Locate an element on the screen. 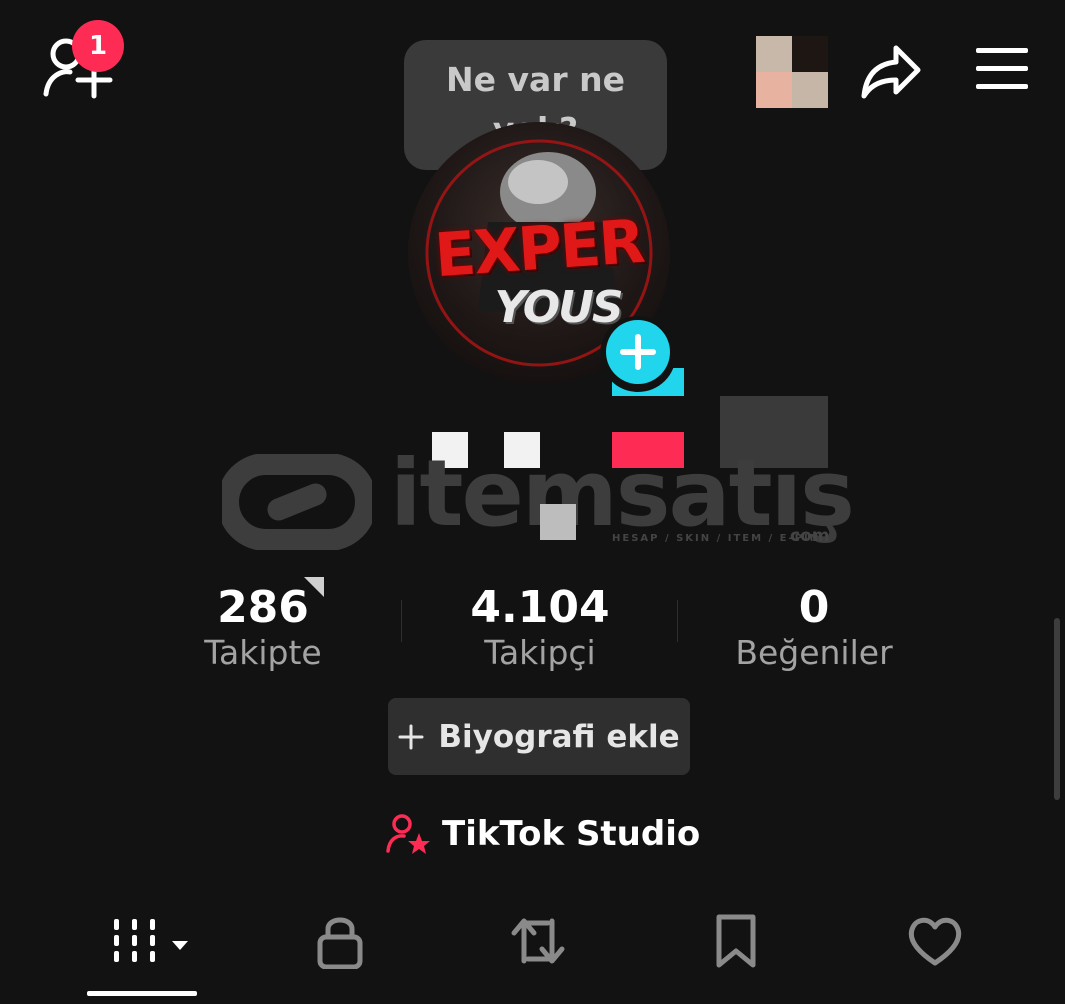 The width and height of the screenshot is (1065, 1004). corner-mark is located at coordinates (314, 587).